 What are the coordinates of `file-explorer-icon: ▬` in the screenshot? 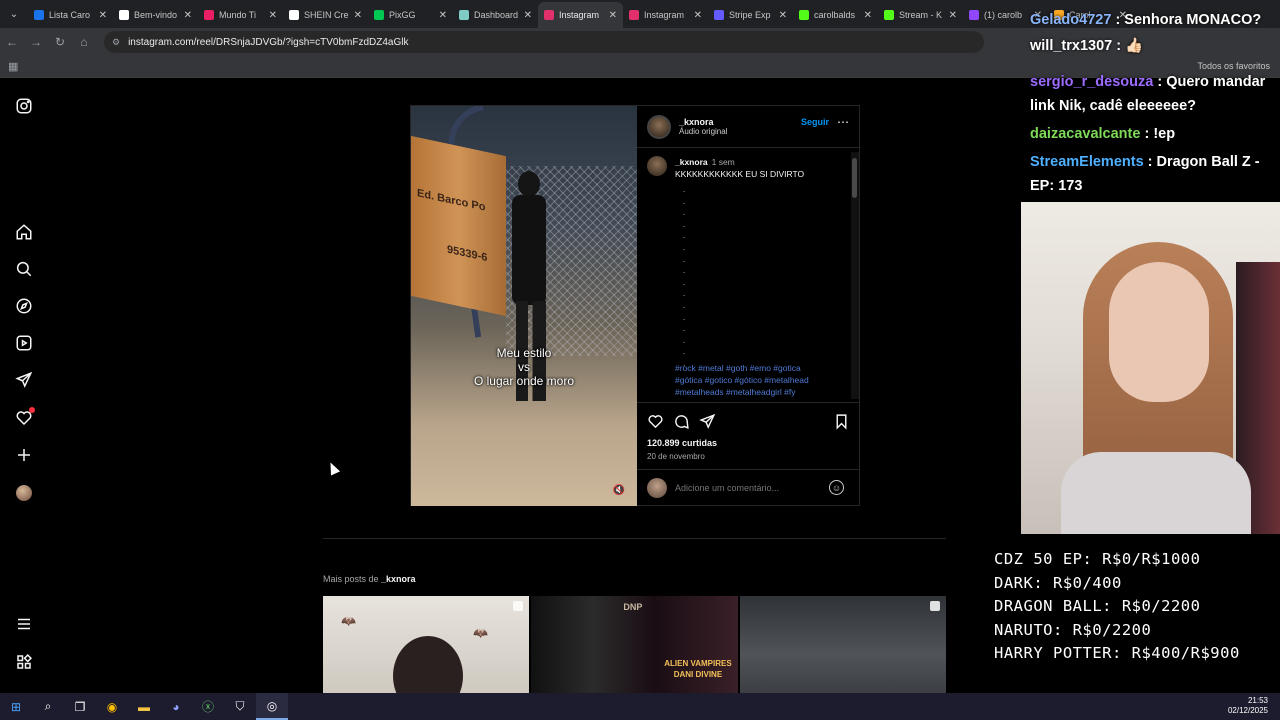 It's located at (144, 706).